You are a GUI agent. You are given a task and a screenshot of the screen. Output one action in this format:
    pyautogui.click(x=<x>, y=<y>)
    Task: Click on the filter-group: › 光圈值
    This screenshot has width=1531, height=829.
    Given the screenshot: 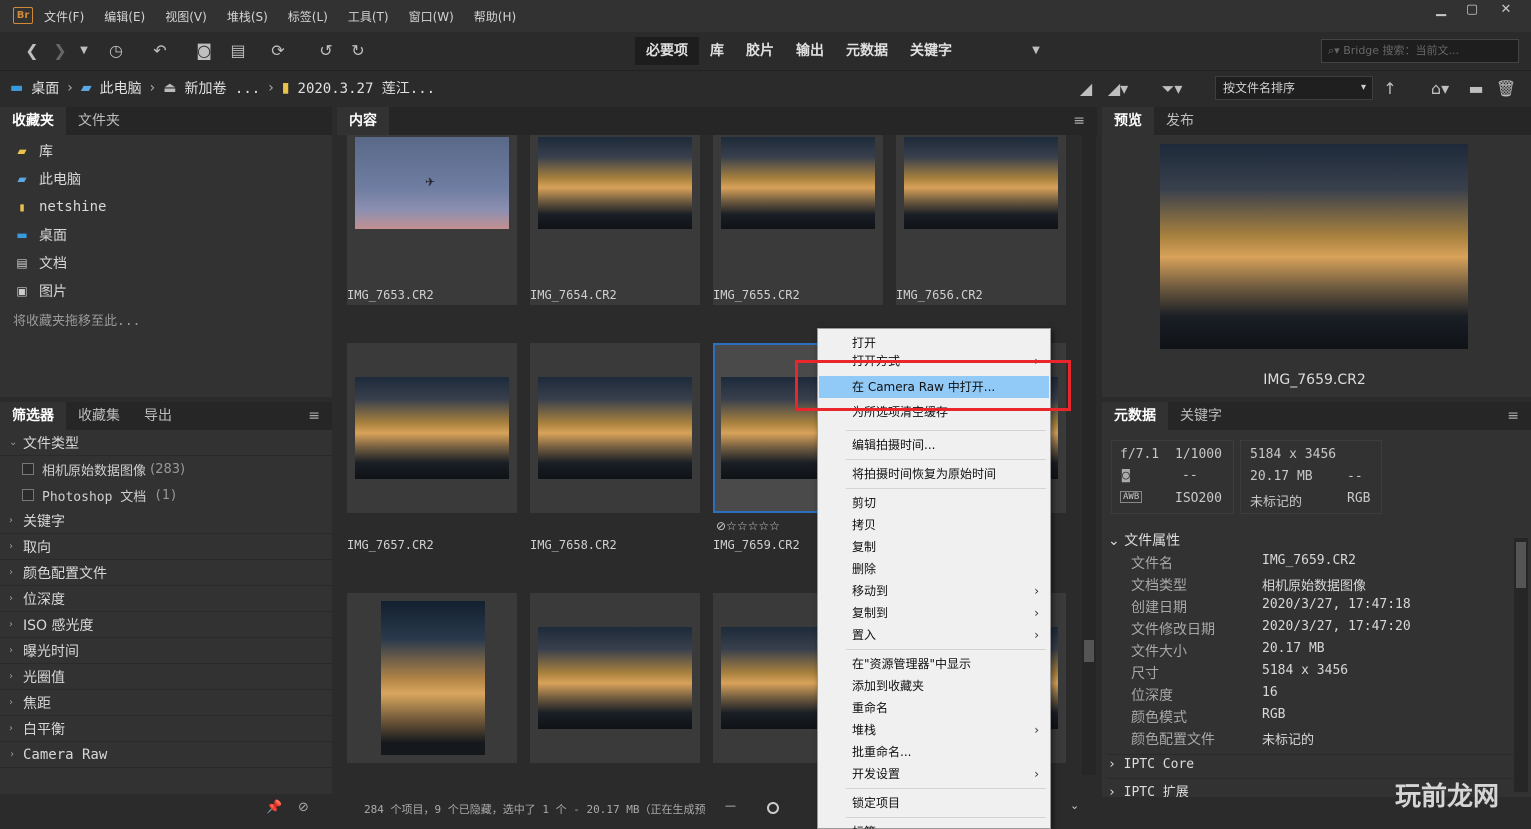 What is the action you would take?
    pyautogui.click(x=166, y=677)
    